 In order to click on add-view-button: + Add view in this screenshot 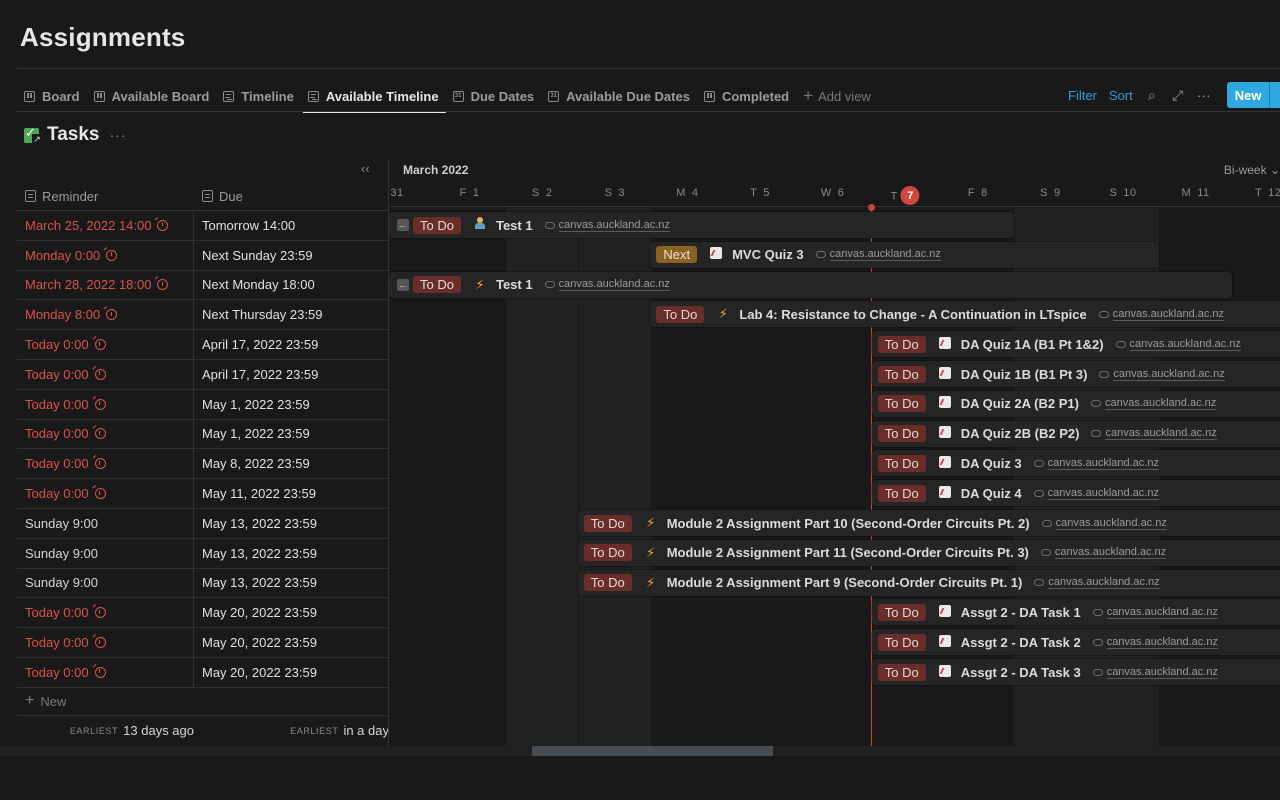, I will do `click(837, 96)`.